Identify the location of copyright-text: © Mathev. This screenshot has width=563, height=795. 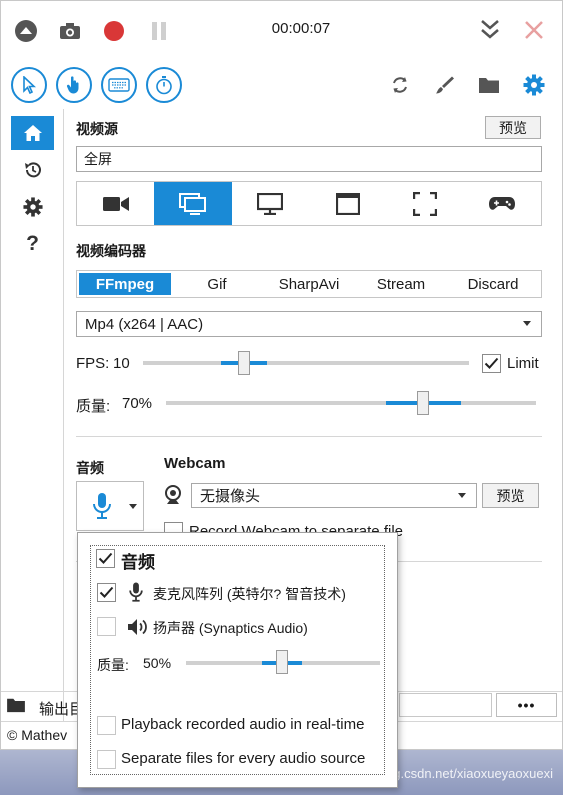
(37, 735).